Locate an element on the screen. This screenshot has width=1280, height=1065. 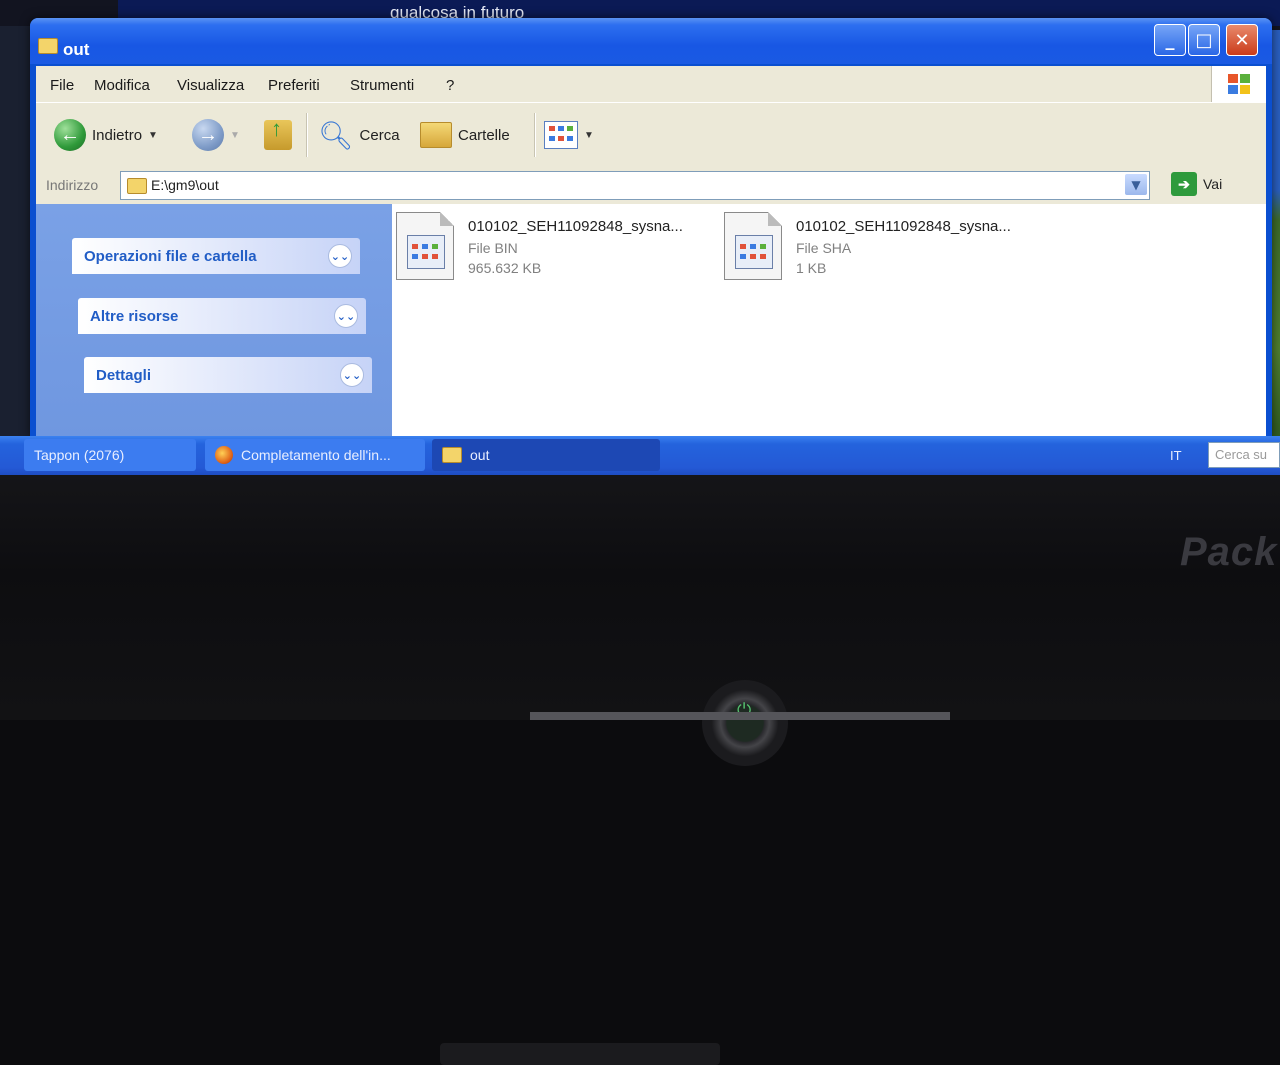
address-path: E:\gm9\out is located at coordinates (185, 185).